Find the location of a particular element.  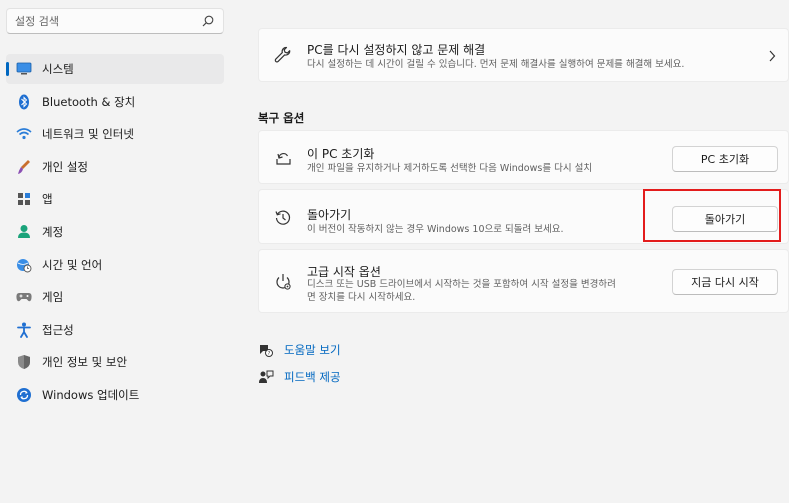

sidebar-item-system: 시스템 is located at coordinates (115, 69).